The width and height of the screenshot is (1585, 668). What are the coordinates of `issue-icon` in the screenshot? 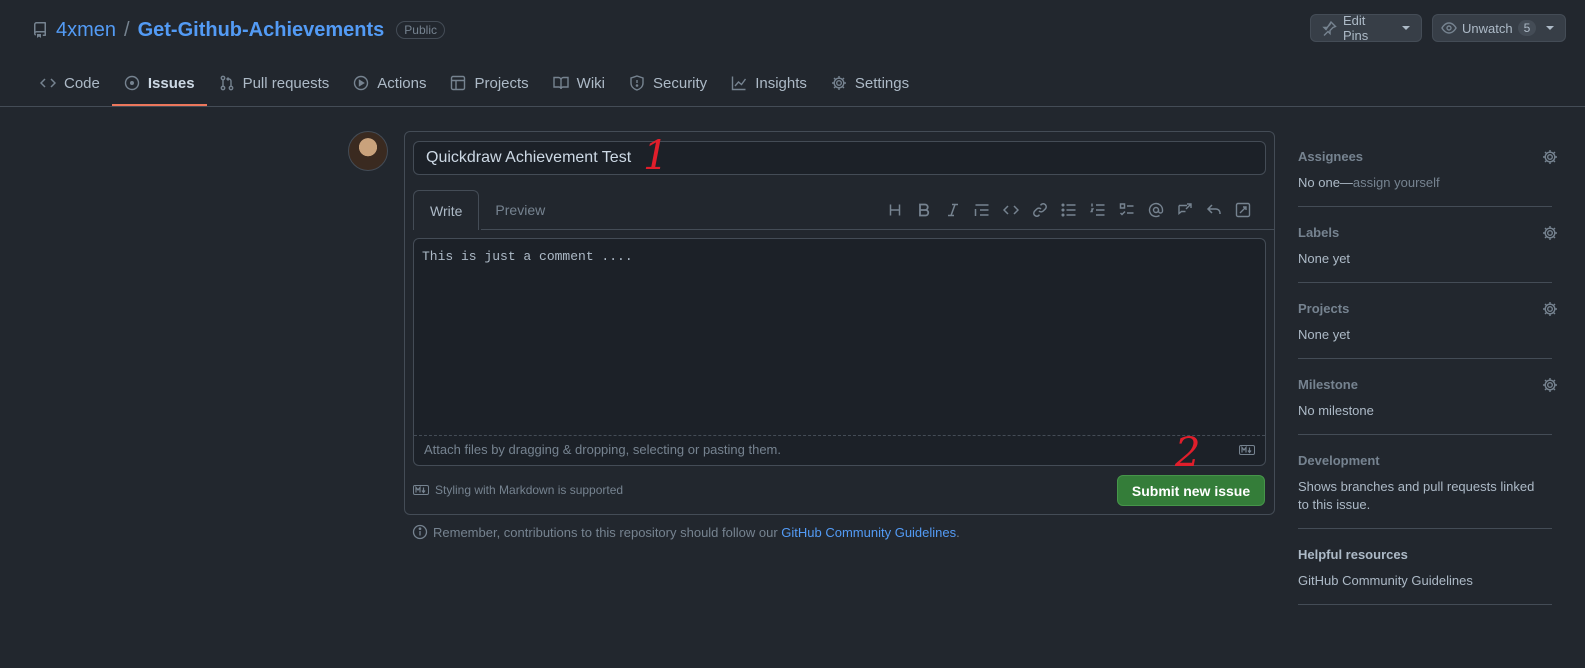 It's located at (132, 83).